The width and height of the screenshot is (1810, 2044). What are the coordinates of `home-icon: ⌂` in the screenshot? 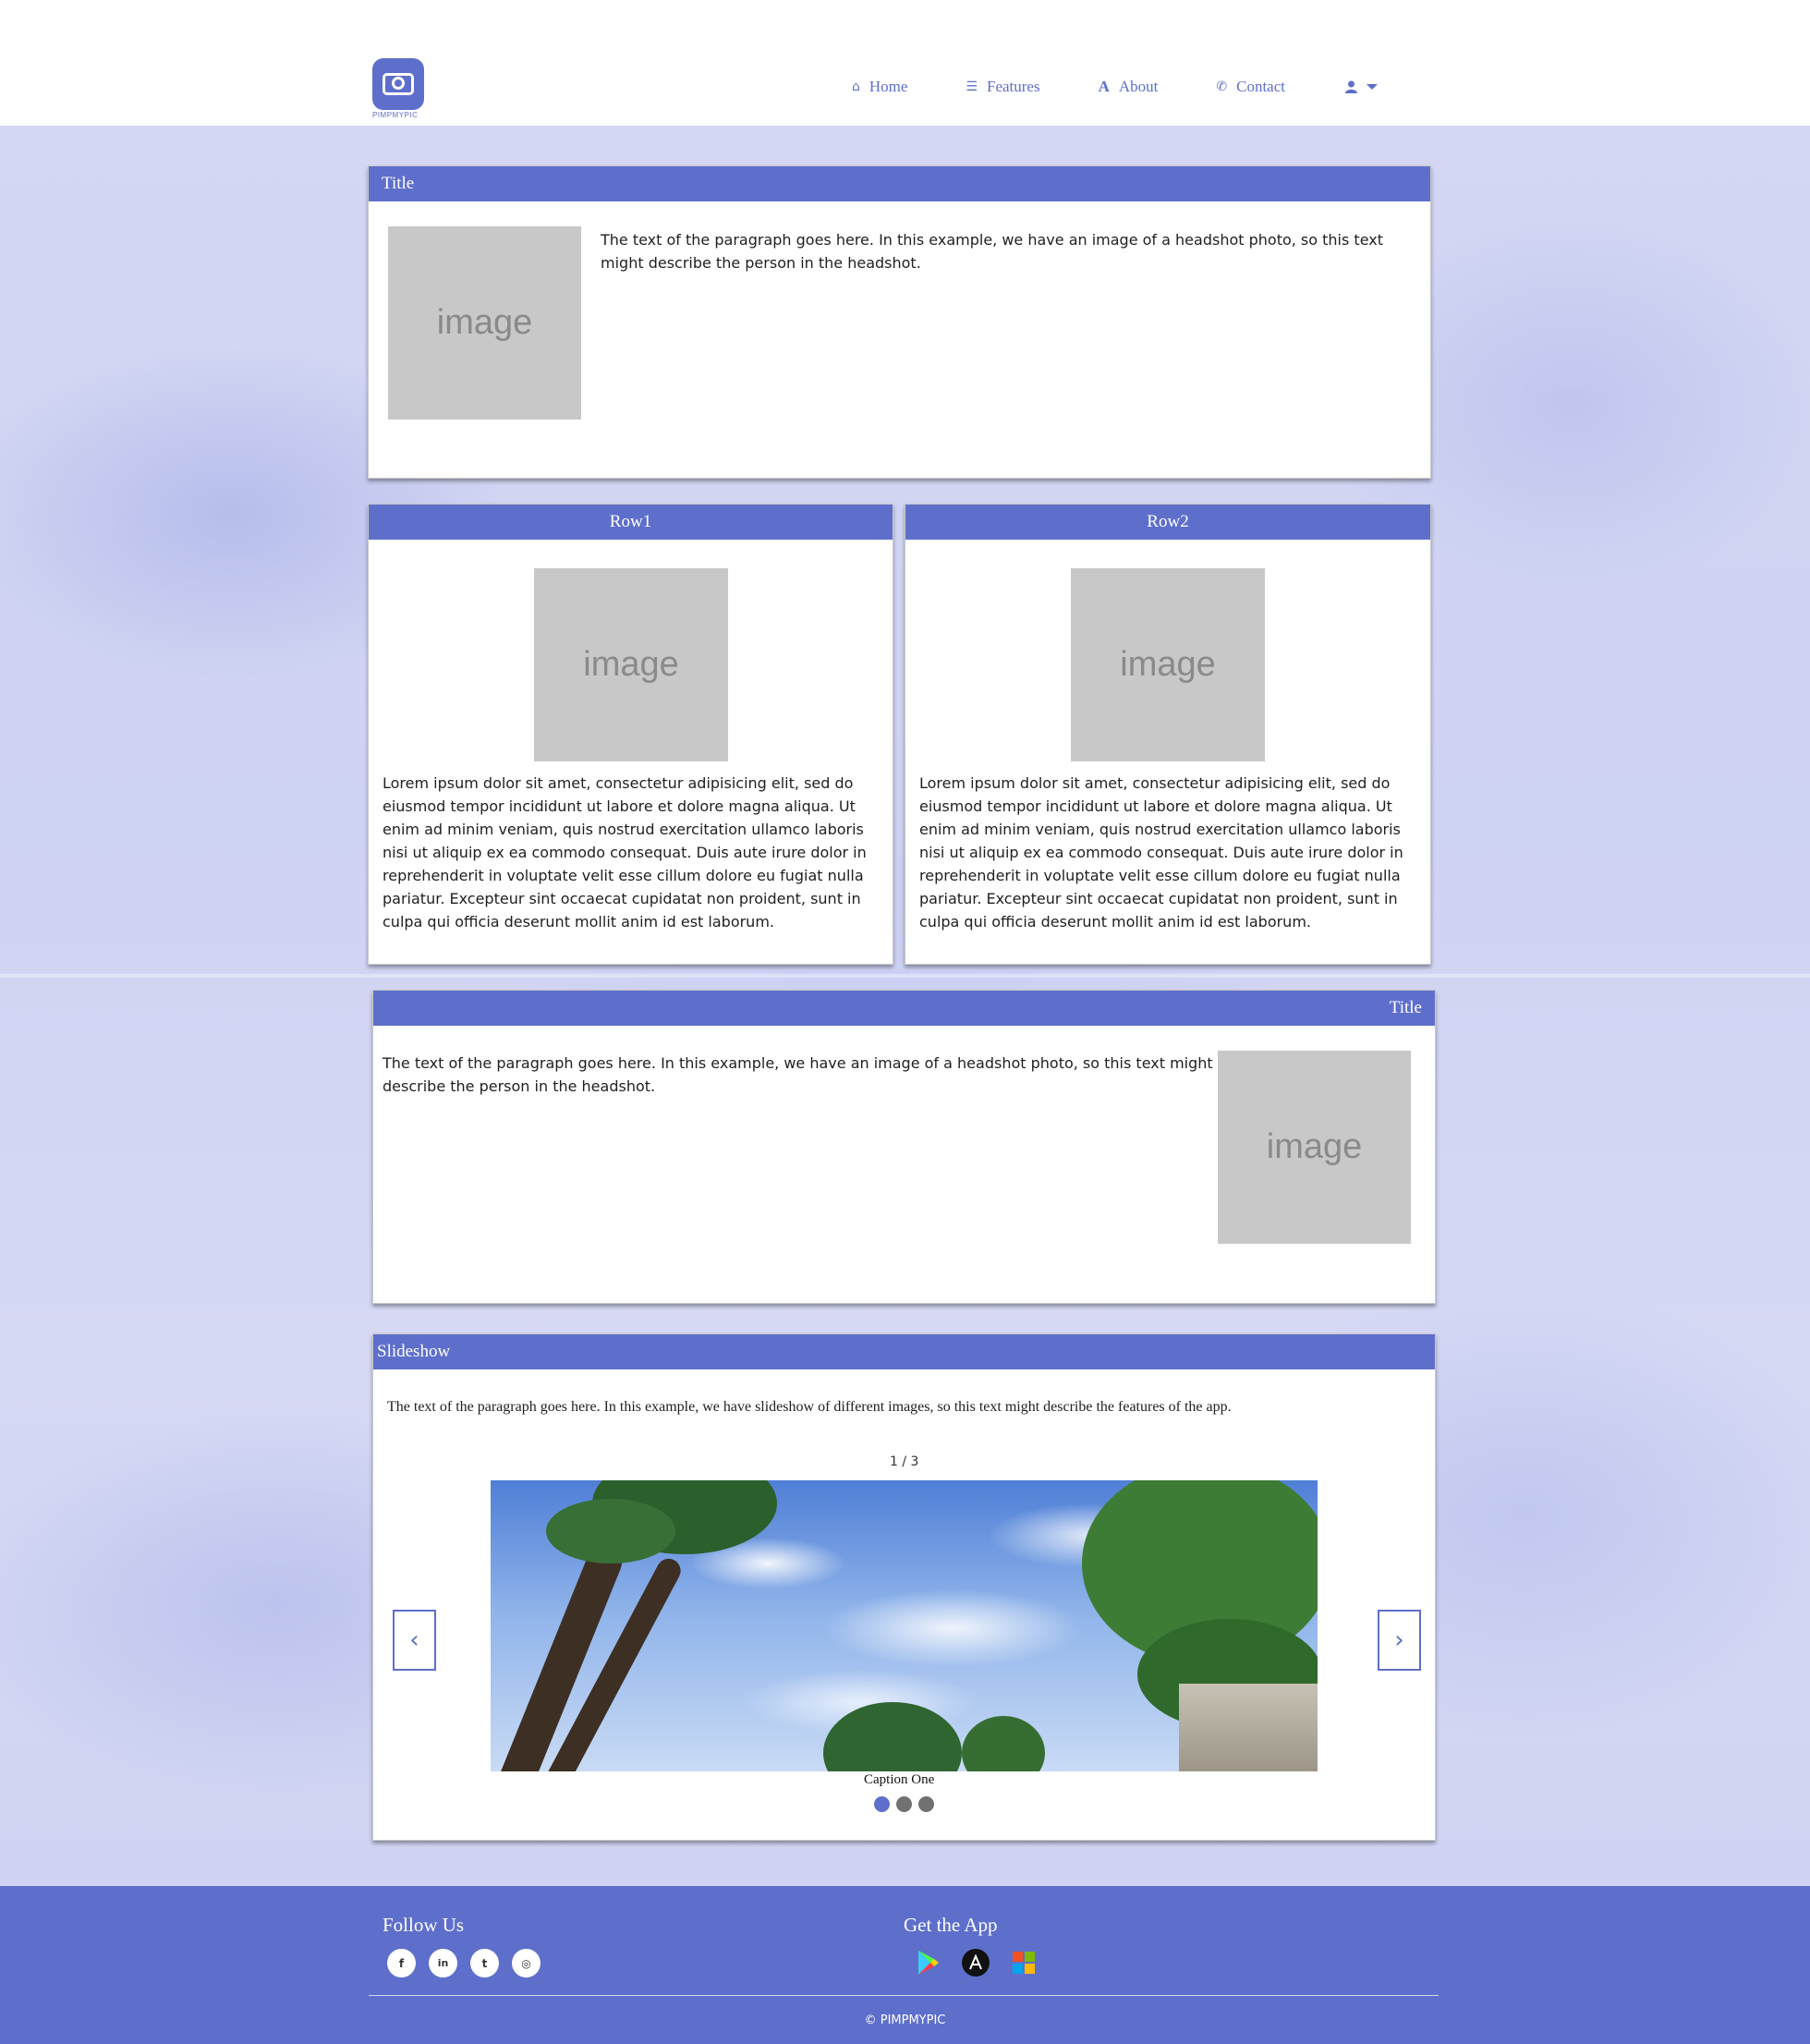 It's located at (856, 87).